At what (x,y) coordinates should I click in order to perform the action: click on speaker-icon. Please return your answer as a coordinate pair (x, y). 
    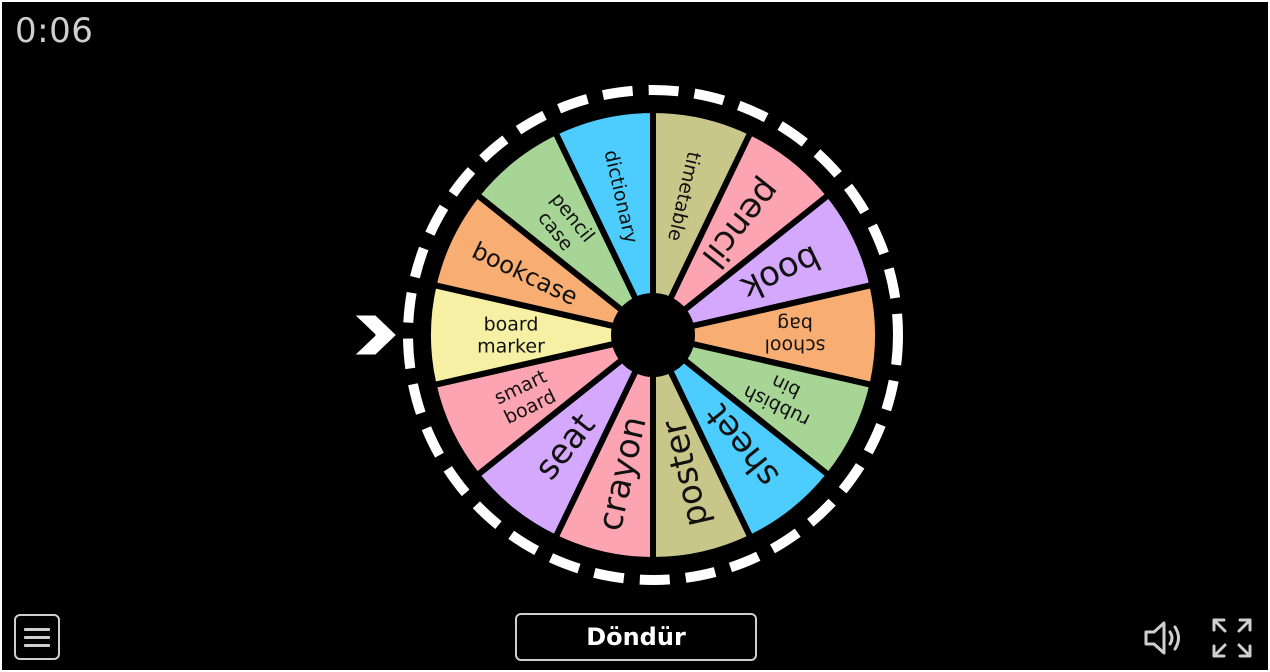
    Looking at the image, I should click on (1162, 638).